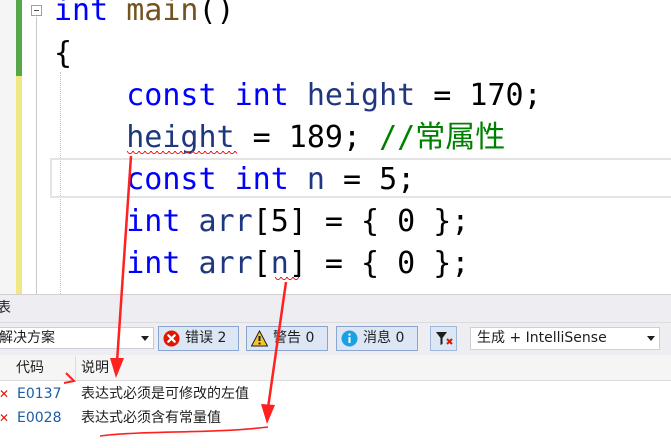 Image resolution: width=671 pixels, height=448 pixels. What do you see at coordinates (198, 338) in the screenshot?
I see `errors-filter-button: 错误 2` at bounding box center [198, 338].